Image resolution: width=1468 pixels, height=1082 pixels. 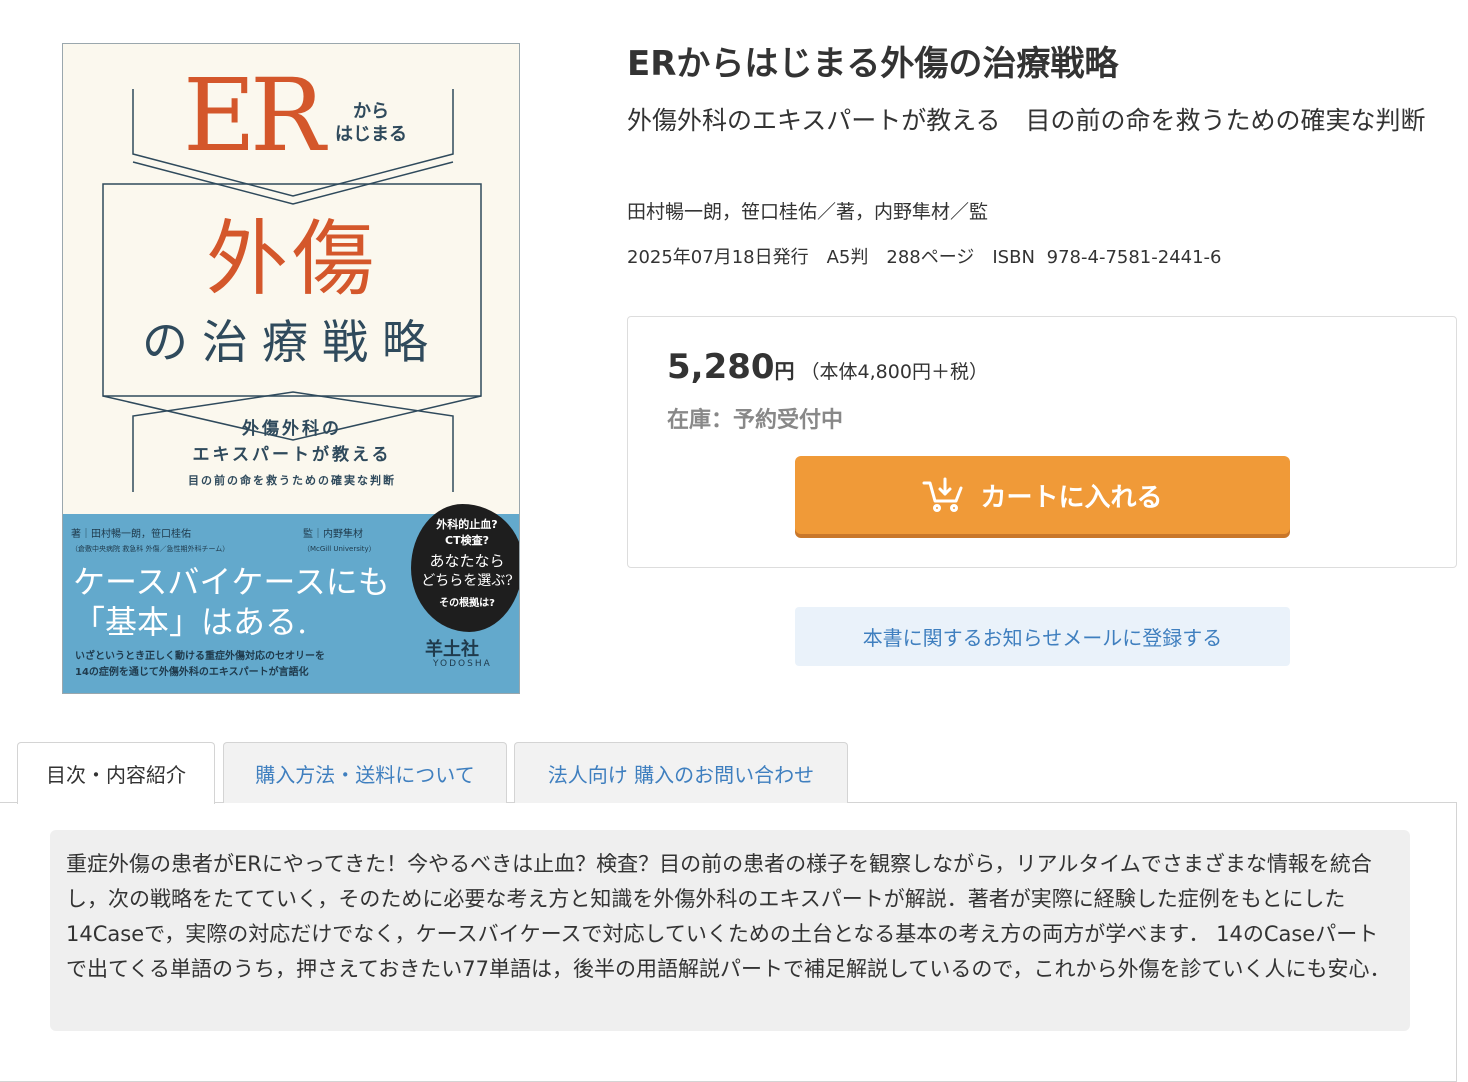 I want to click on price: 5,280円 （本体4,800円＋税）, so click(x=827, y=367).